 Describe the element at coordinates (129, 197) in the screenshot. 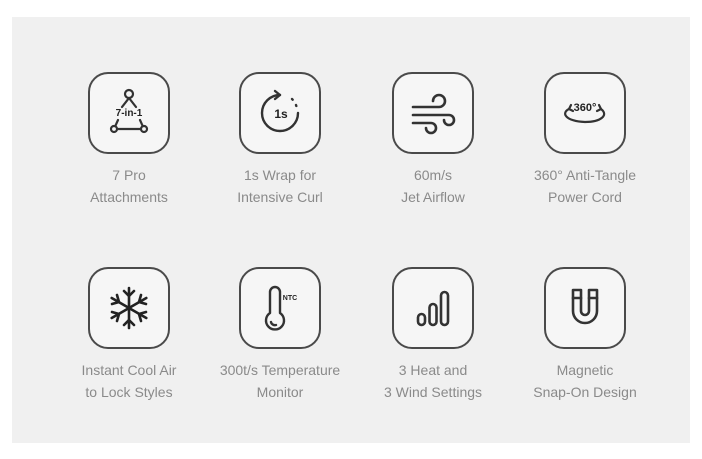

I see `label-line-2: Attachments` at that location.